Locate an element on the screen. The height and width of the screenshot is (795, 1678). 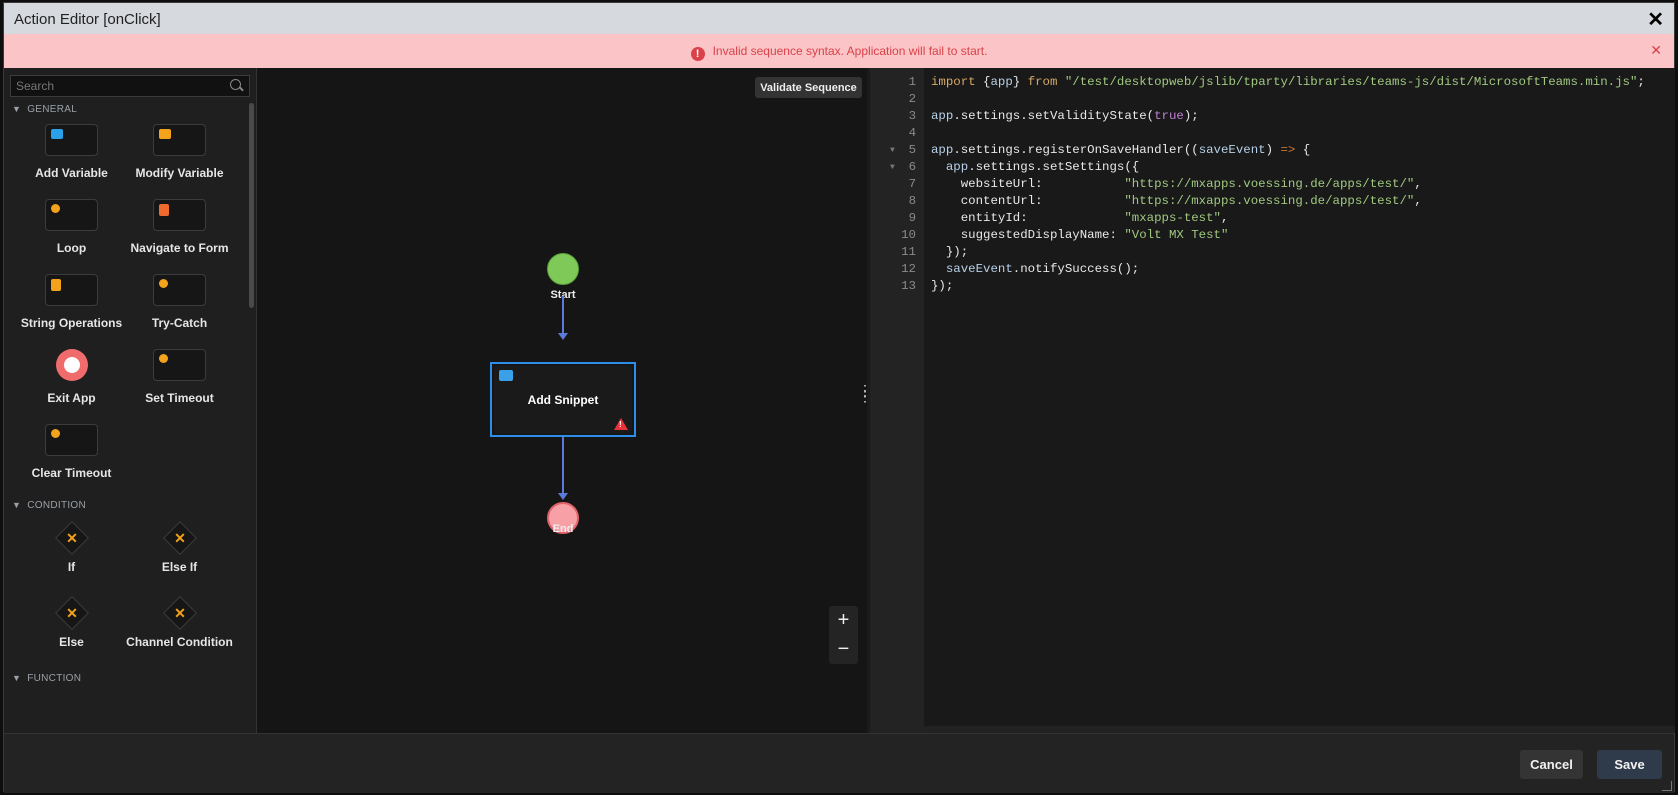
snippet-icon is located at coordinates (506, 375).